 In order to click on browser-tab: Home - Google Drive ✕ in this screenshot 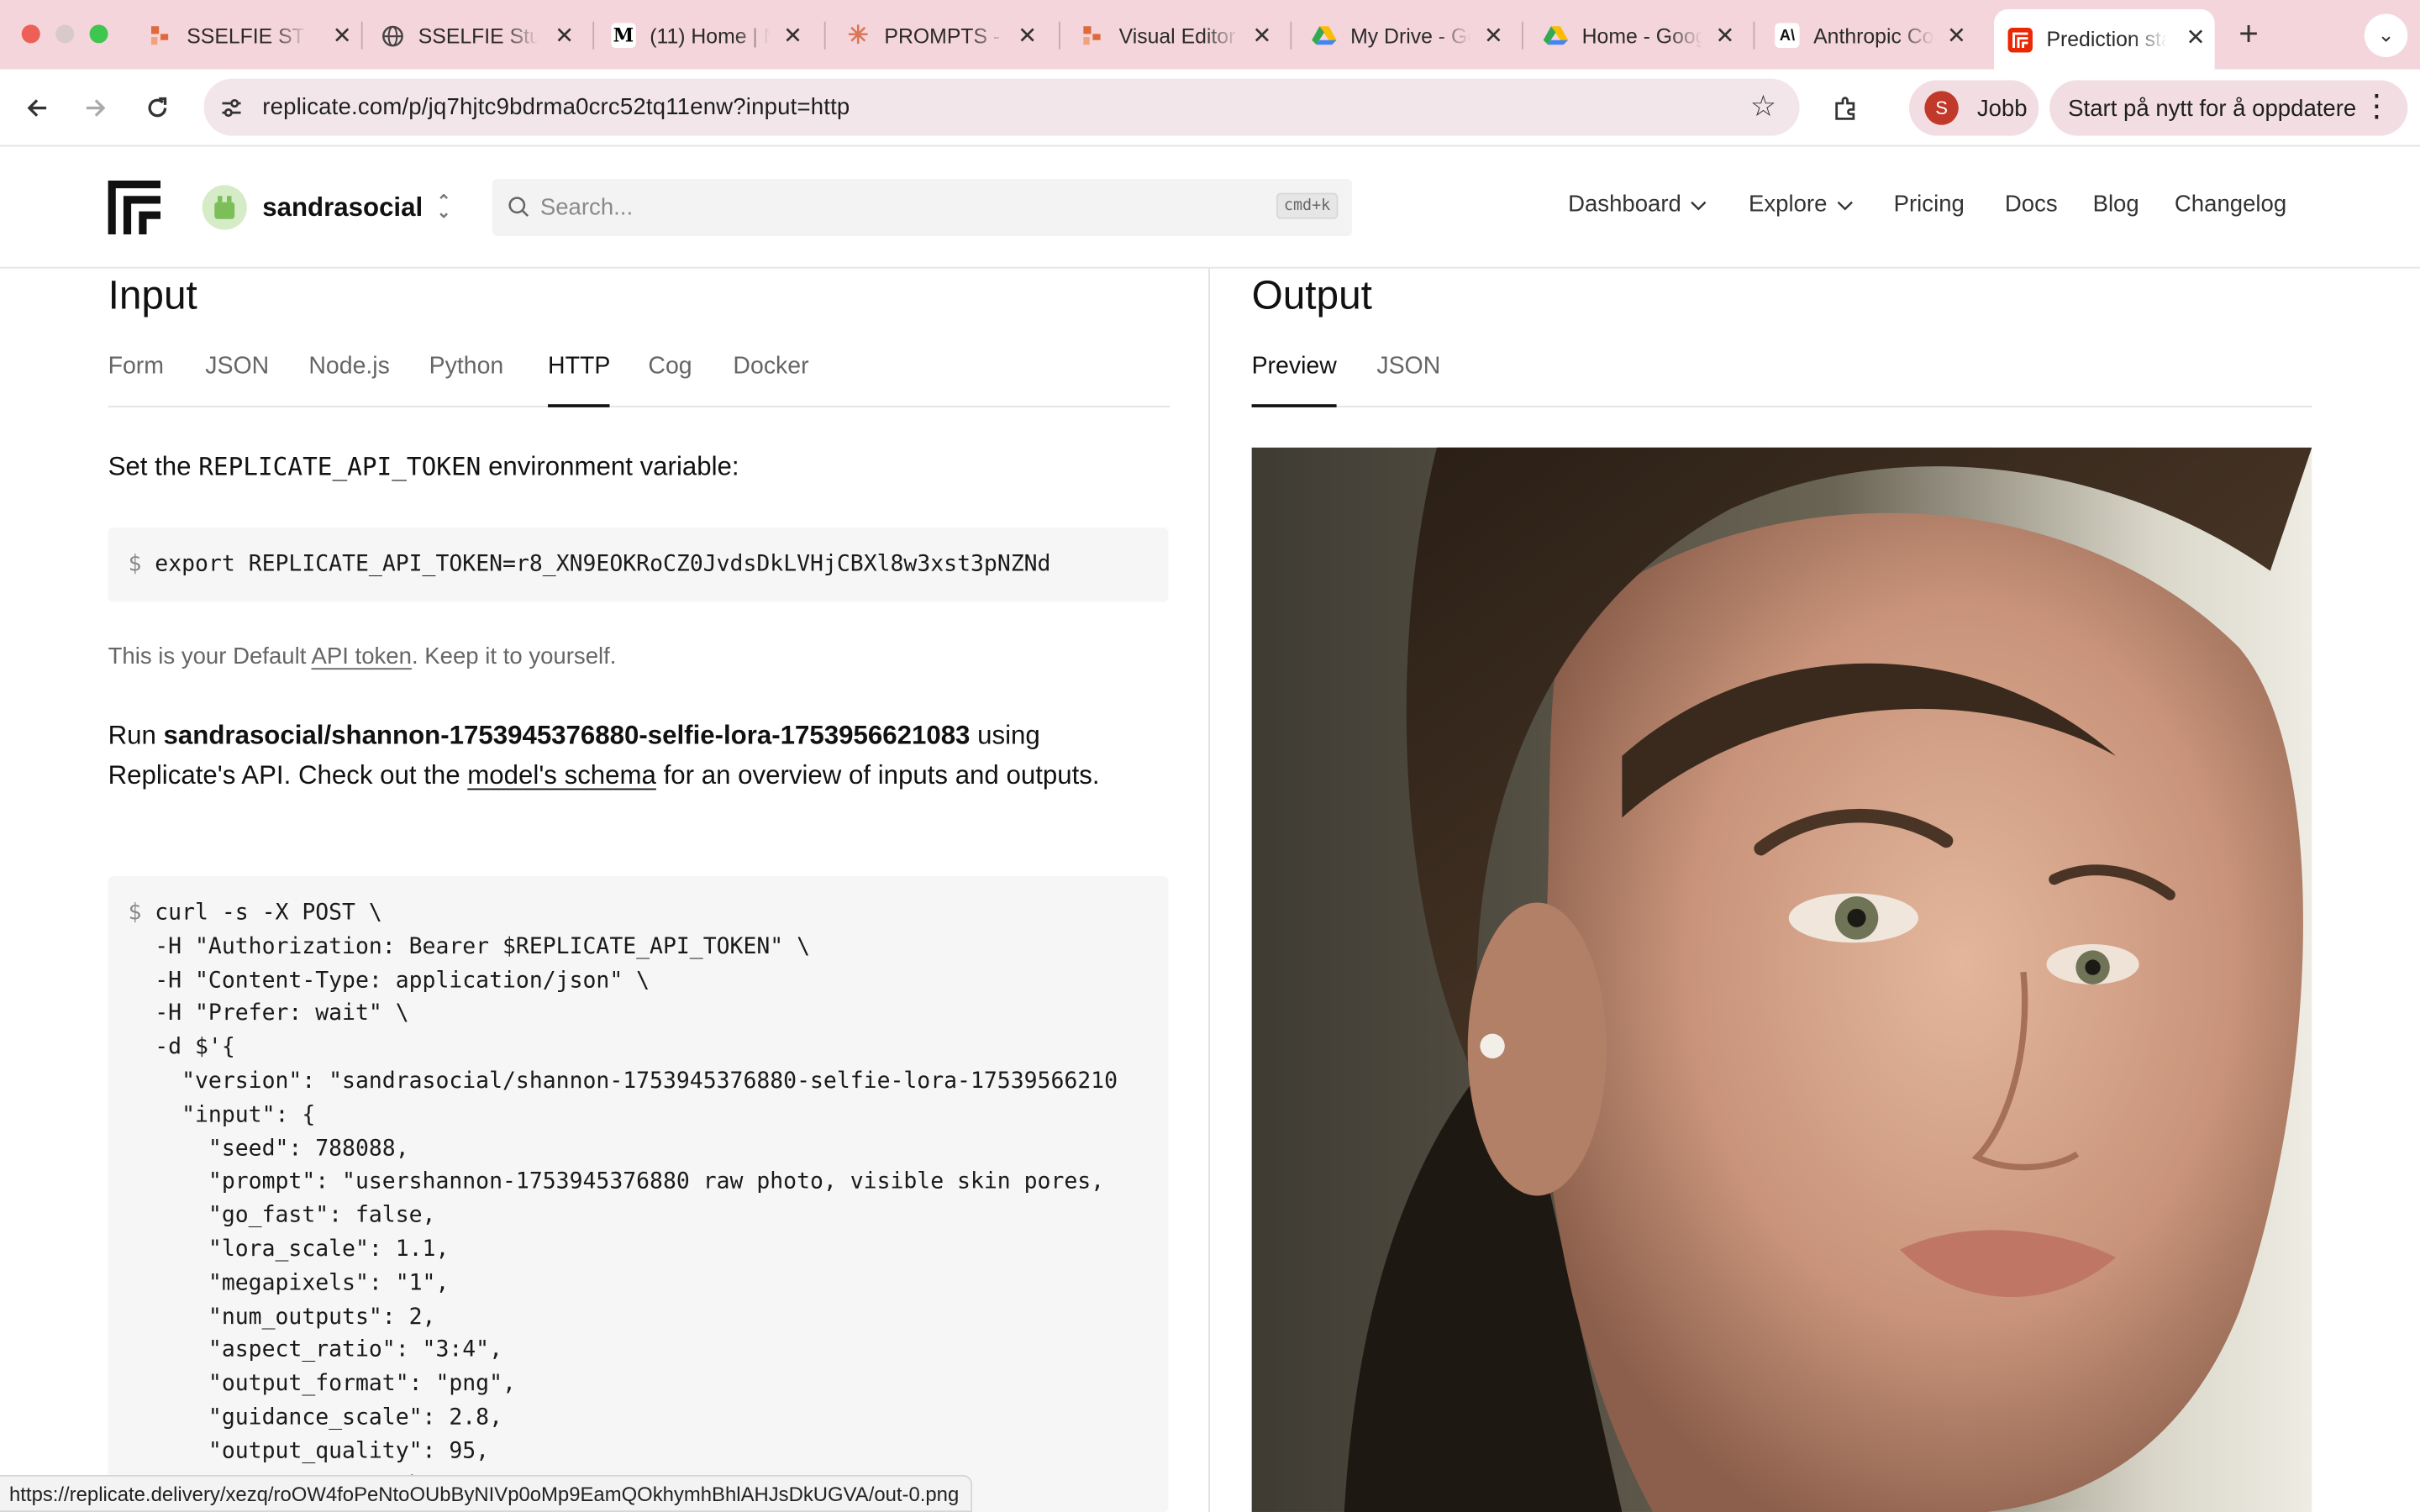, I will do `click(1644, 36)`.